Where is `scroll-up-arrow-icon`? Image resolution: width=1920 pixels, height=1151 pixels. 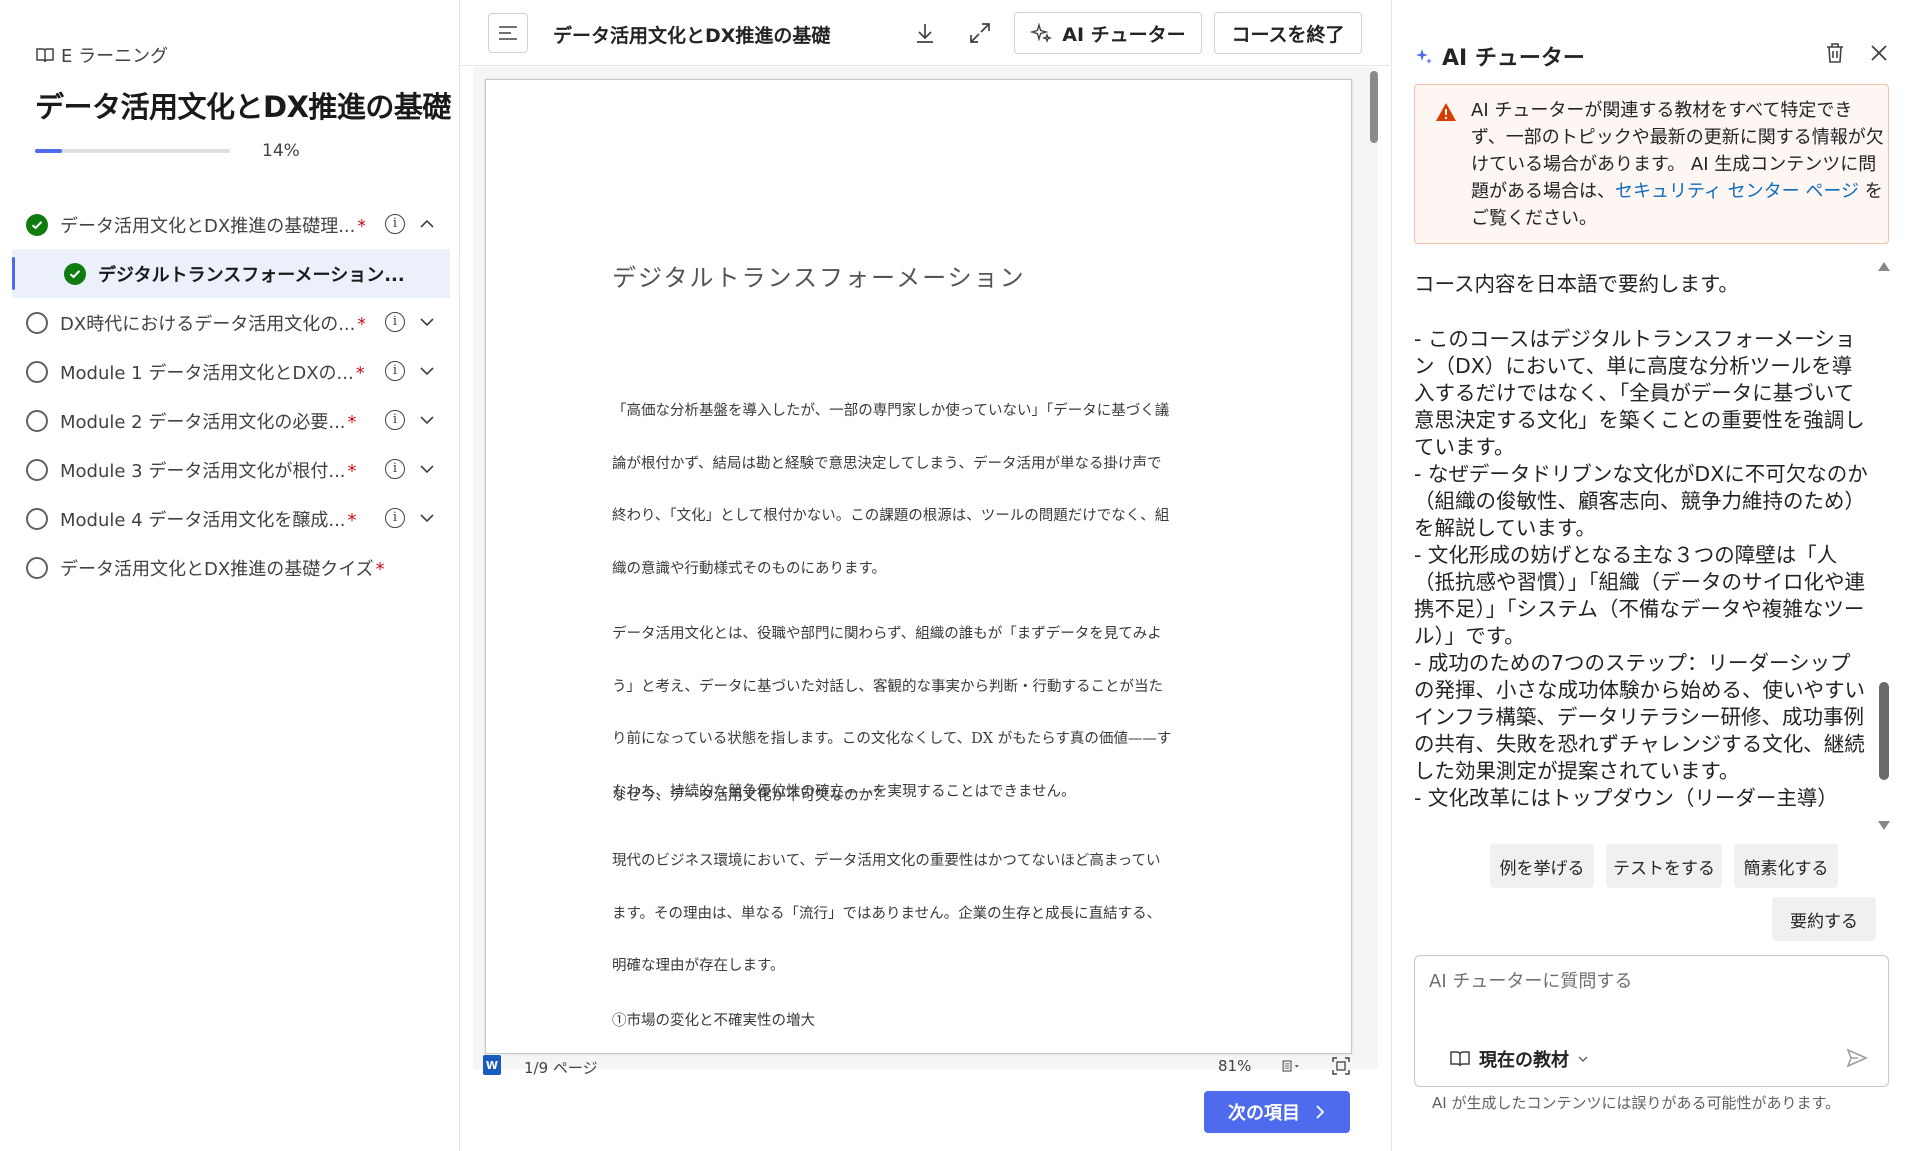 scroll-up-arrow-icon is located at coordinates (1884, 266).